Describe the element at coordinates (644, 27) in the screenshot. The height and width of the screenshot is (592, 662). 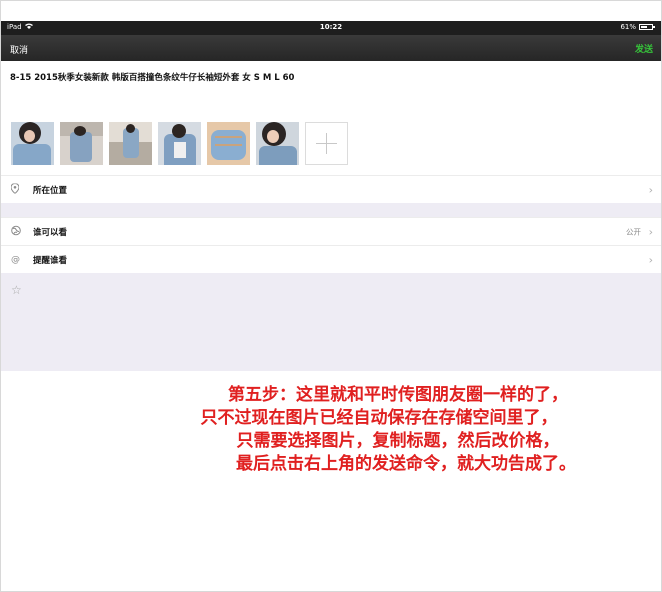
I see `battery-fill` at that location.